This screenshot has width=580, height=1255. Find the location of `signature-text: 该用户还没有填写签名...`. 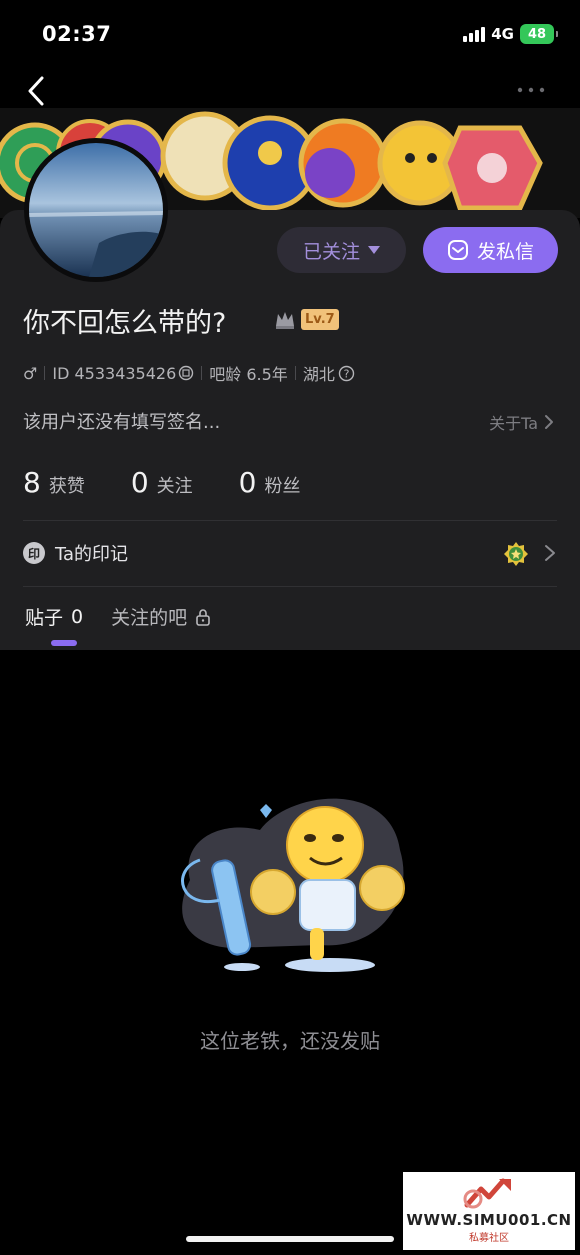

signature-text: 该用户还没有填写签名... is located at coordinates (122, 422).